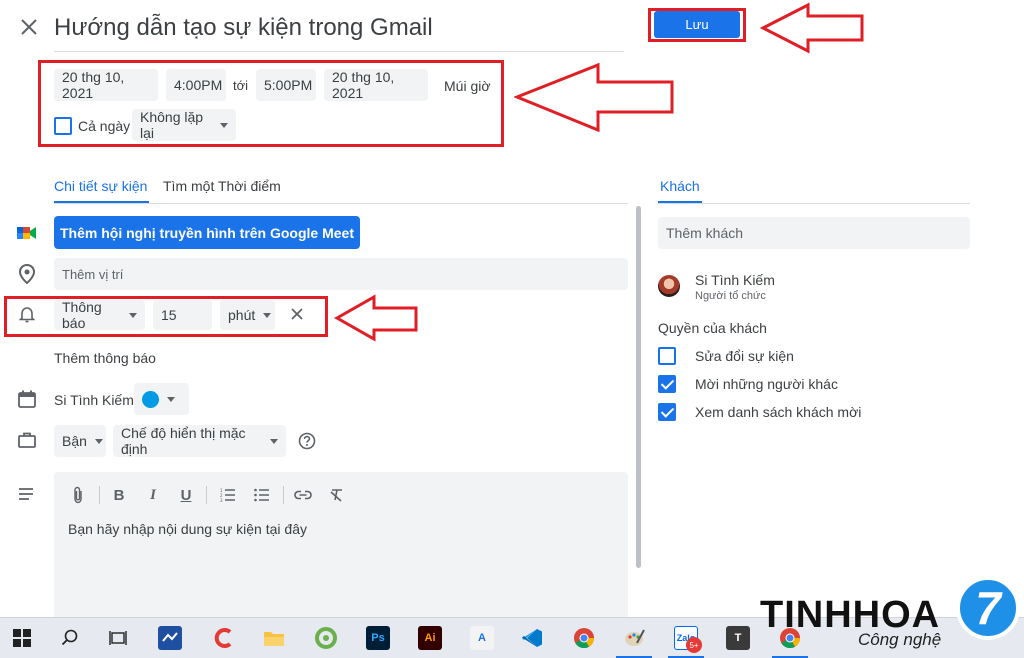  I want to click on illustrator-icon: Ai, so click(430, 638).